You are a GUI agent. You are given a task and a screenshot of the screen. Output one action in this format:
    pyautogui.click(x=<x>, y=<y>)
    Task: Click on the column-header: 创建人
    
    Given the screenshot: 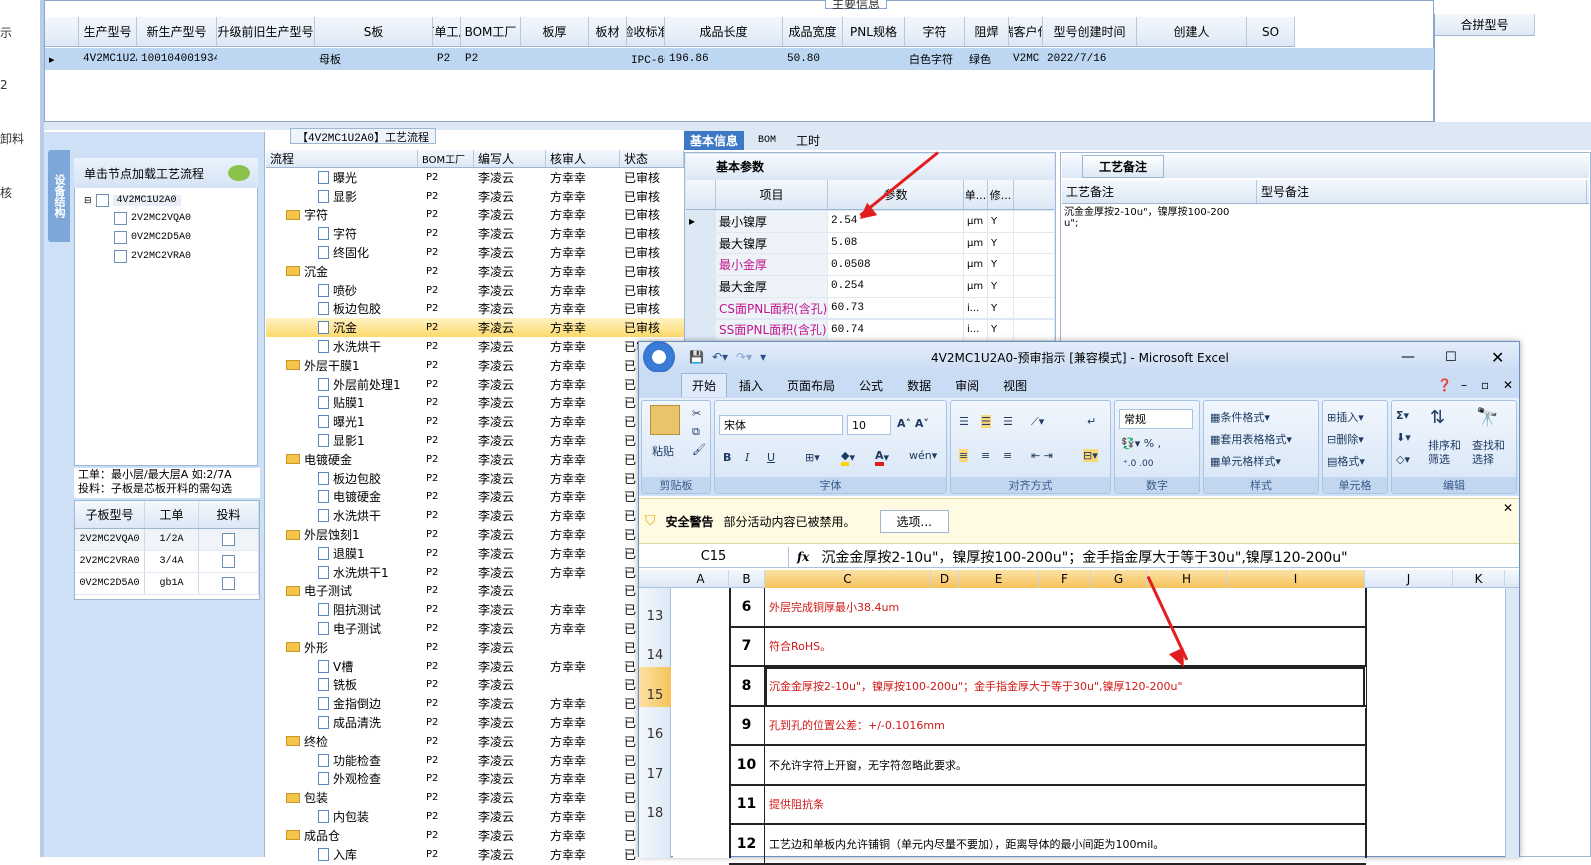 What is the action you would take?
    pyautogui.click(x=1192, y=31)
    